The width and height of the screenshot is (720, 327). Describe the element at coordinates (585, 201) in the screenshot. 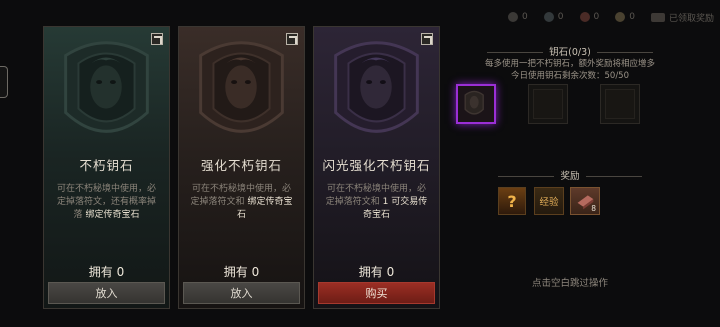

I see `material-reward: 8` at that location.